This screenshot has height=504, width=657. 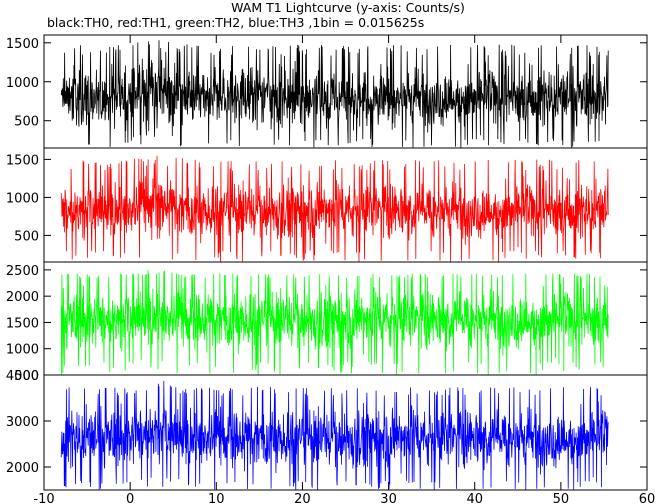 What do you see at coordinates (43, 498) in the screenshot?
I see `x-tick-label: -10` at bounding box center [43, 498].